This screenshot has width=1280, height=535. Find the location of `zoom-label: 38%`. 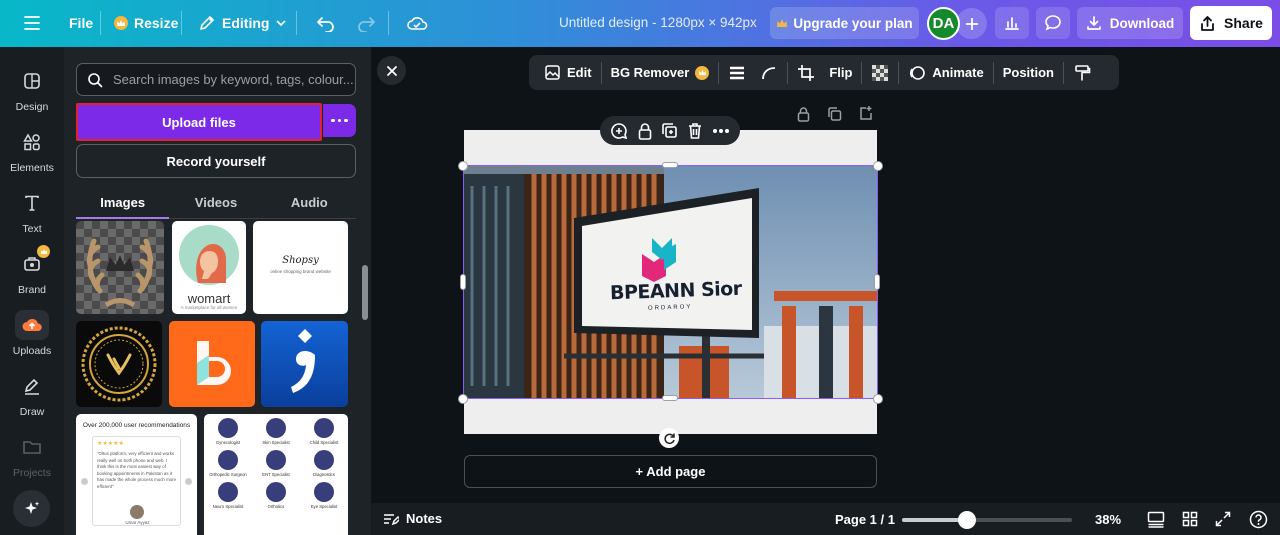

zoom-label: 38% is located at coordinates (1108, 519).